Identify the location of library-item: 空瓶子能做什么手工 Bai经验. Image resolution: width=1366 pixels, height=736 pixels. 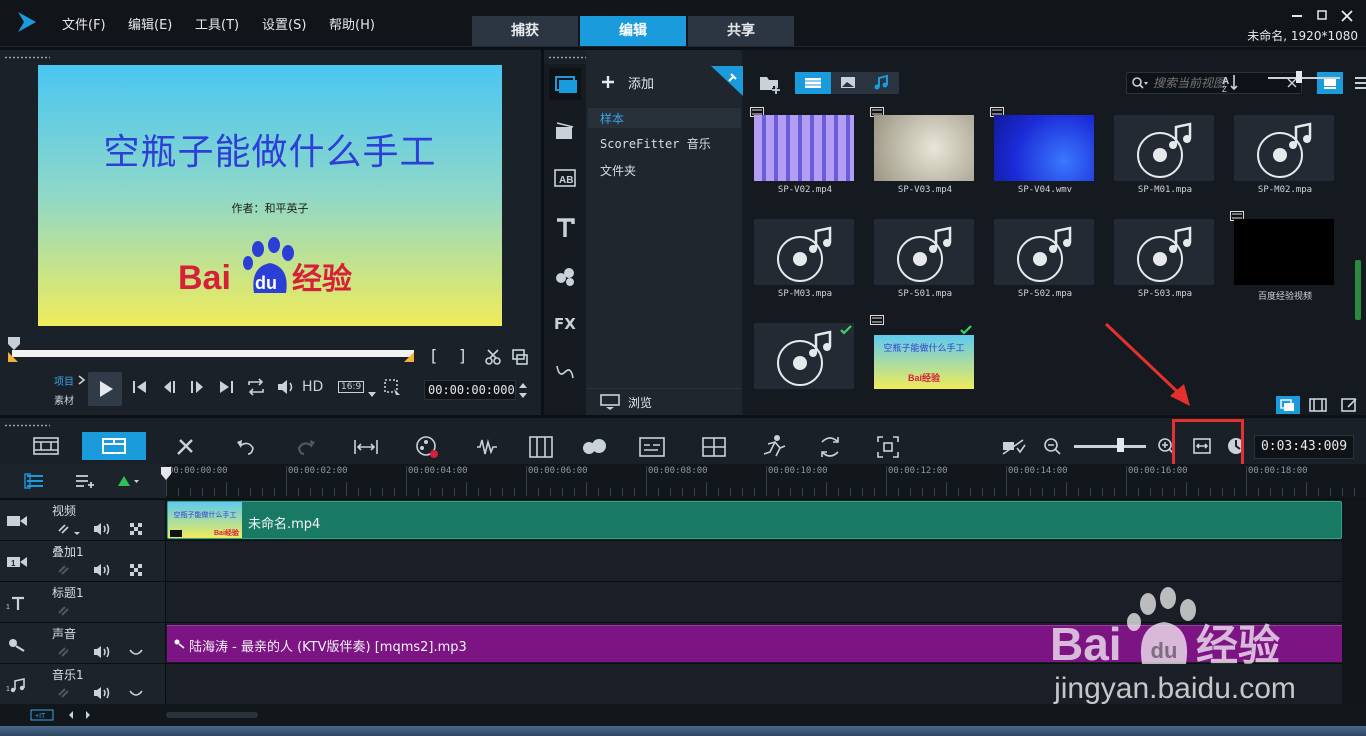
(925, 363).